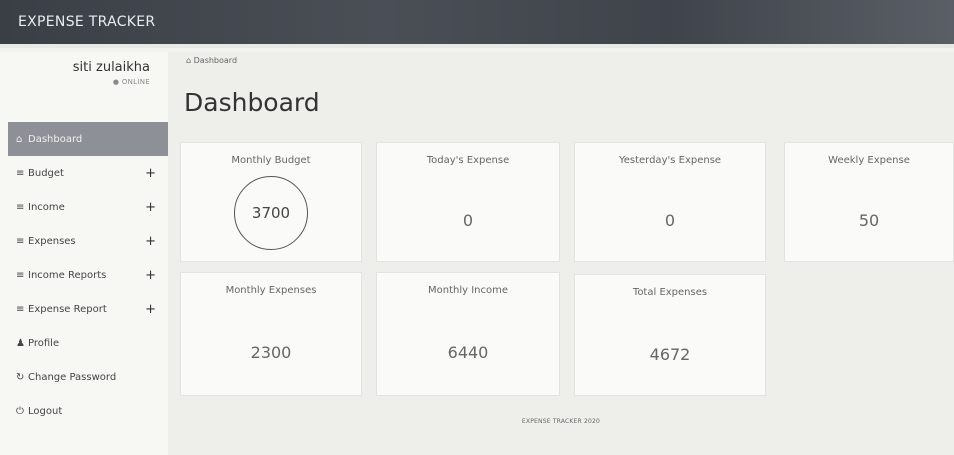 This screenshot has height=455, width=954. Describe the element at coordinates (20, 343) in the screenshot. I see `user-icon: ♟` at that location.